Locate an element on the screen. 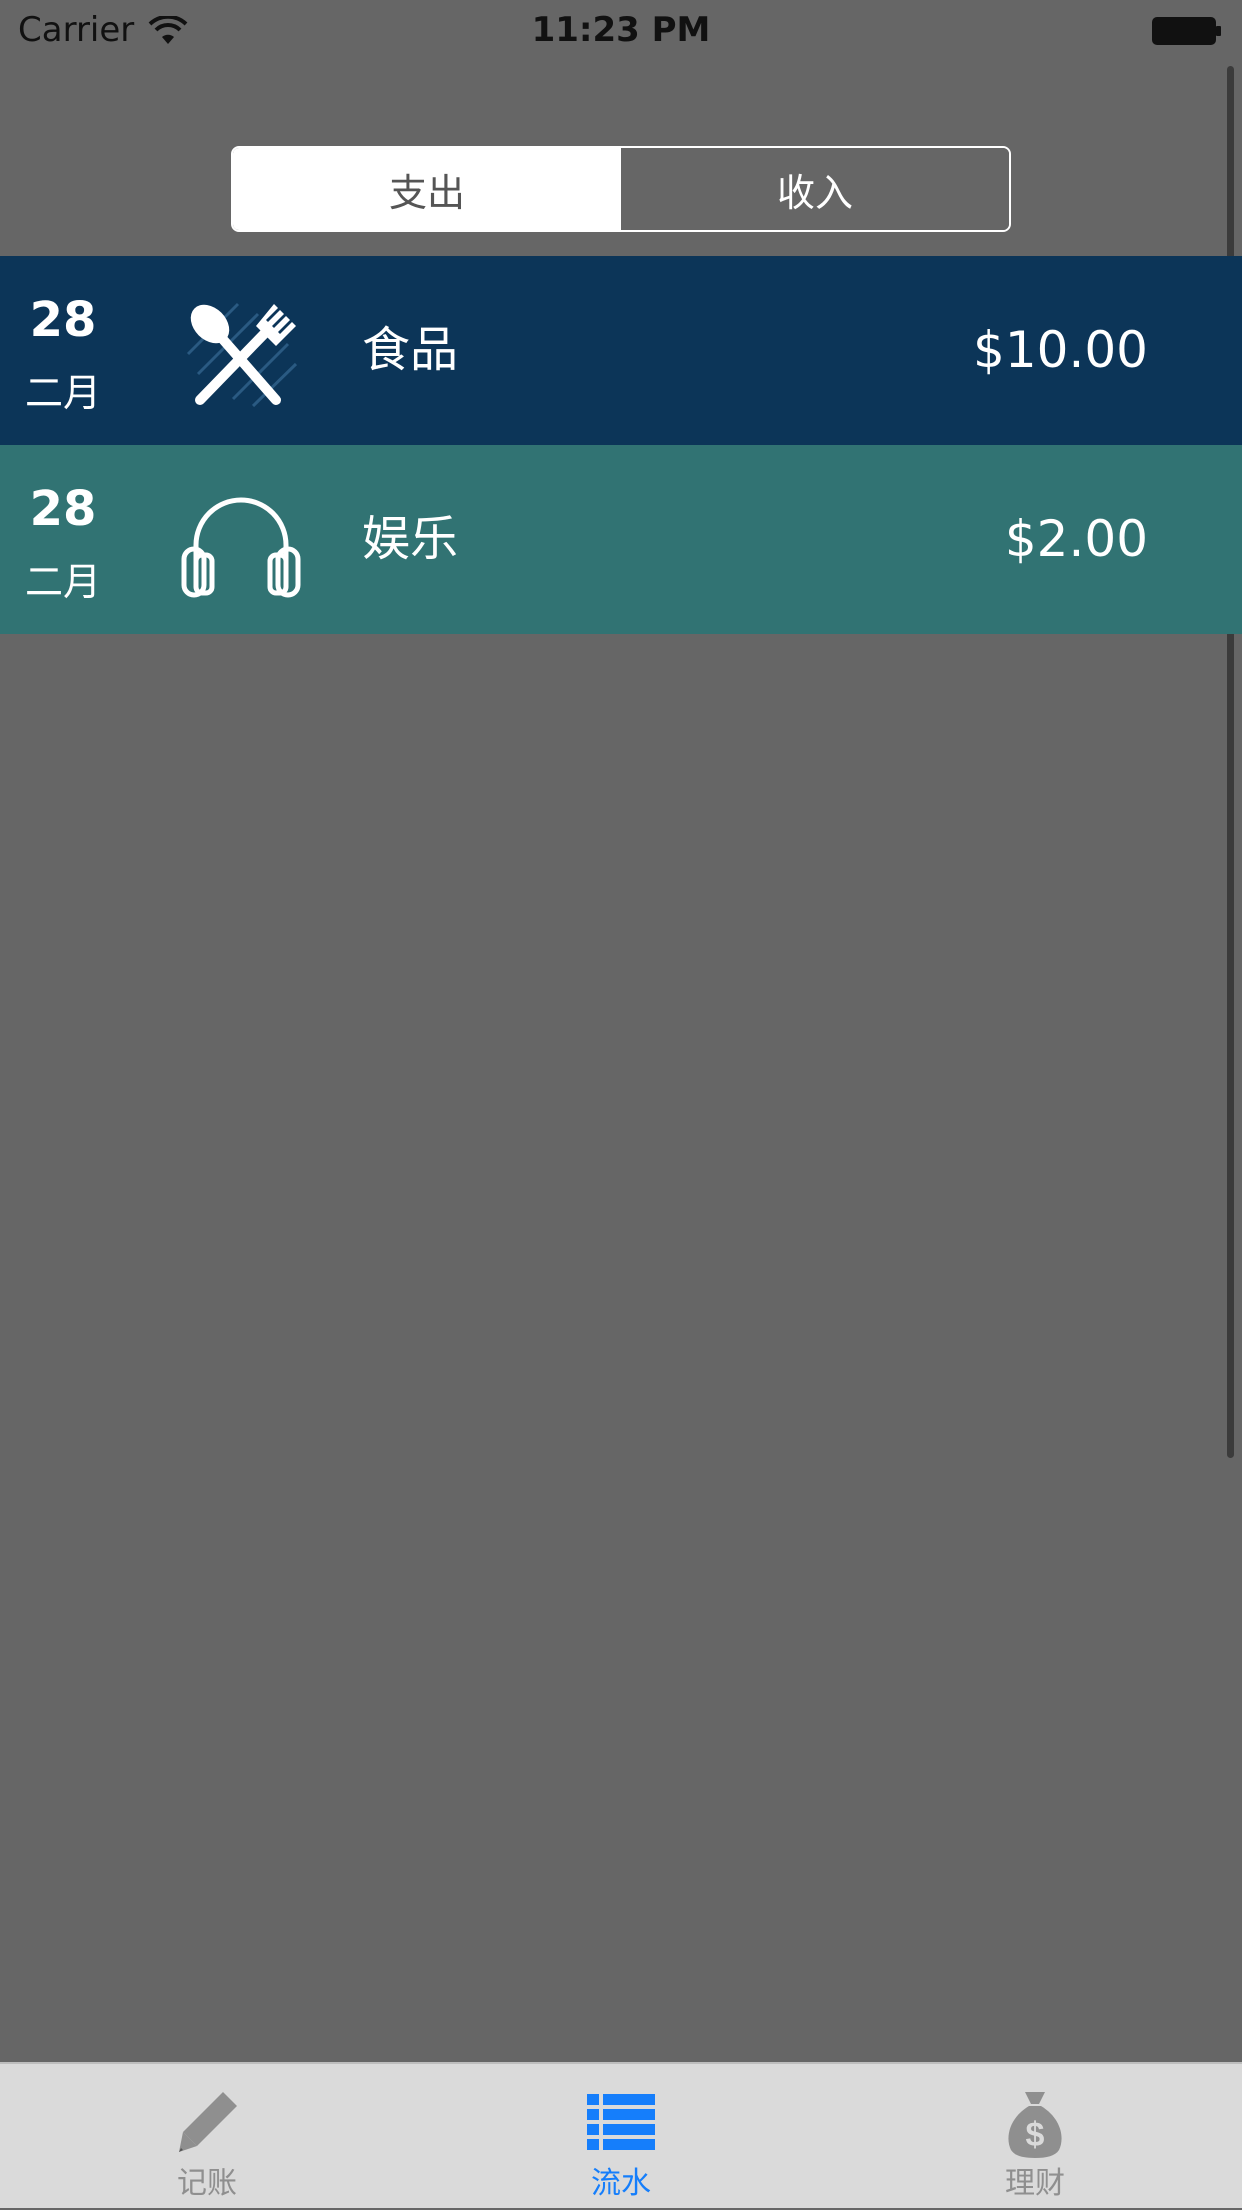 Image resolution: width=1242 pixels, height=2210 pixels. tab-transactions: 流水 is located at coordinates (621, 2137).